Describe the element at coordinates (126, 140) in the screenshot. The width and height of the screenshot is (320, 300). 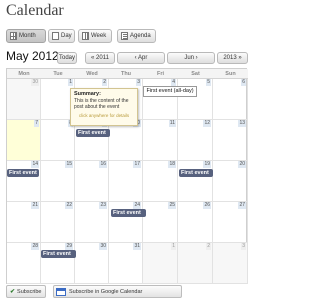
I see `day-cell: 10` at that location.